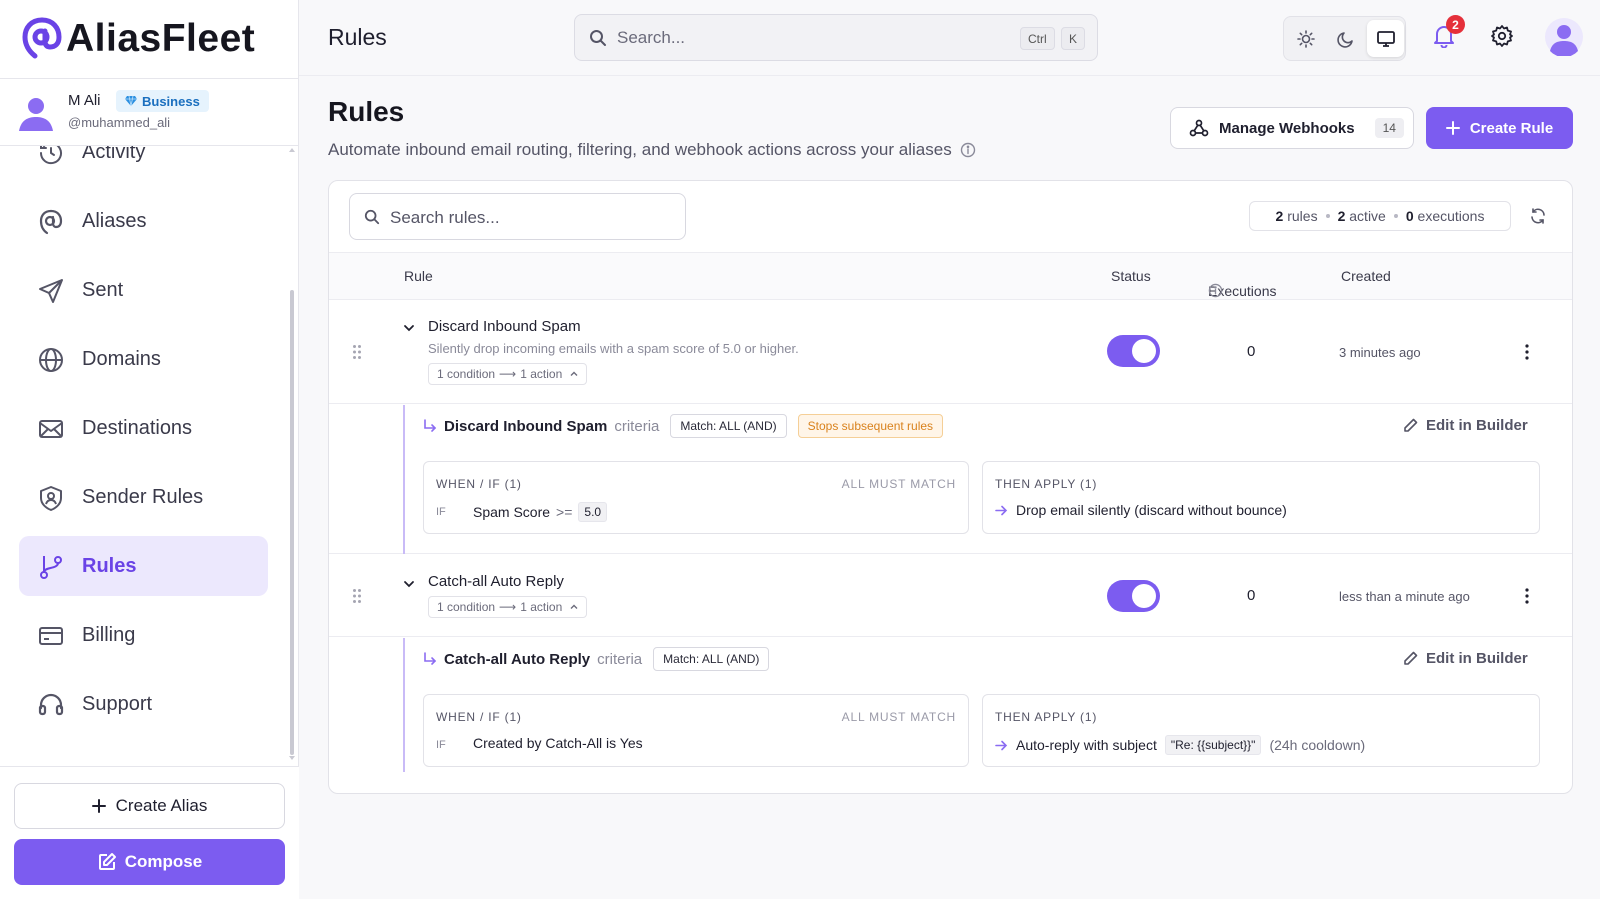 This screenshot has height=899, width=1600. I want to click on logo-icon, so click(42, 39).